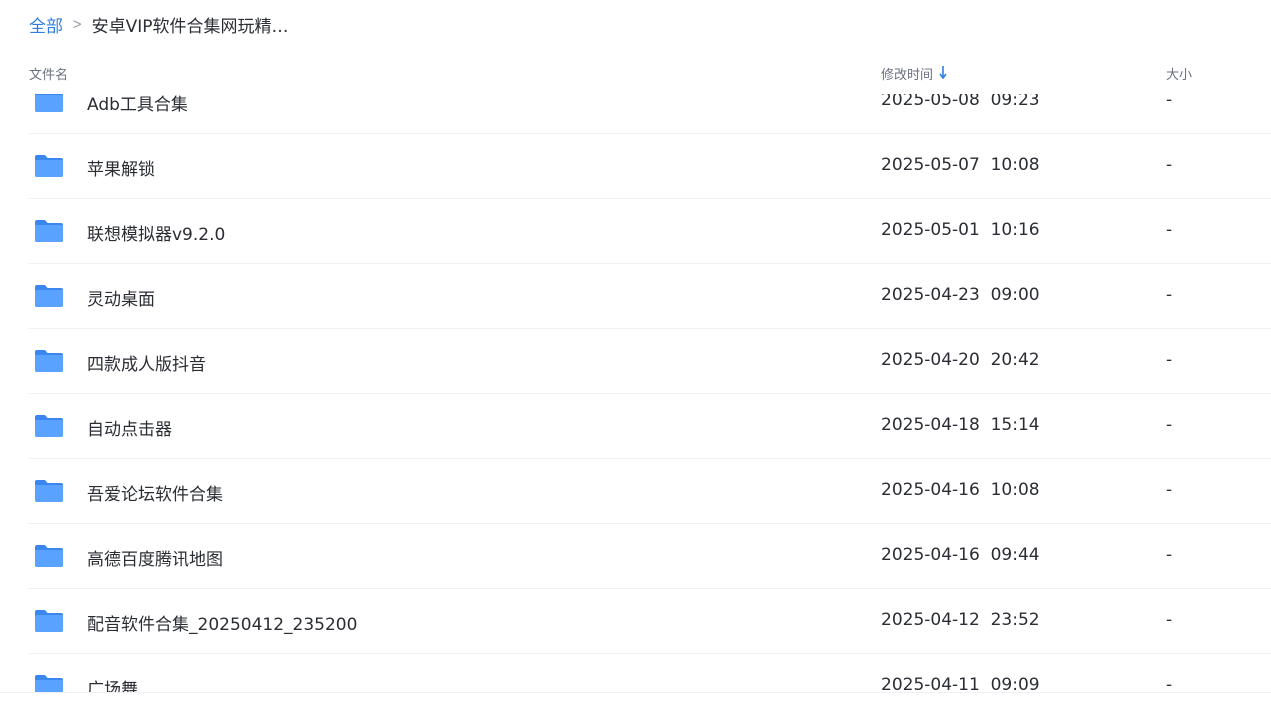 The width and height of the screenshot is (1271, 706). Describe the element at coordinates (650, 296) in the screenshot. I see `file-row: 灵动桌面 2025-04-23 09:00 -` at that location.